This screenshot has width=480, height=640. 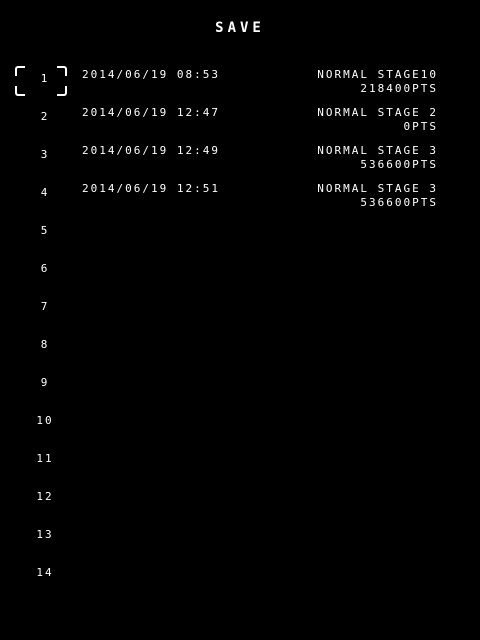 I want to click on save-slot-1: 1 2014/06/19 08:53 NORMAL STAGE10 218400PTS, so click(x=240, y=81).